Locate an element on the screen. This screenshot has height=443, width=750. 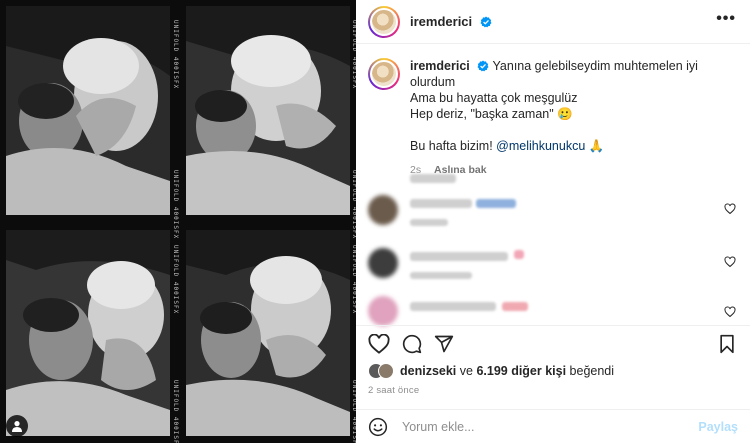
post-comment-button: Paylaş is located at coordinates (718, 427).